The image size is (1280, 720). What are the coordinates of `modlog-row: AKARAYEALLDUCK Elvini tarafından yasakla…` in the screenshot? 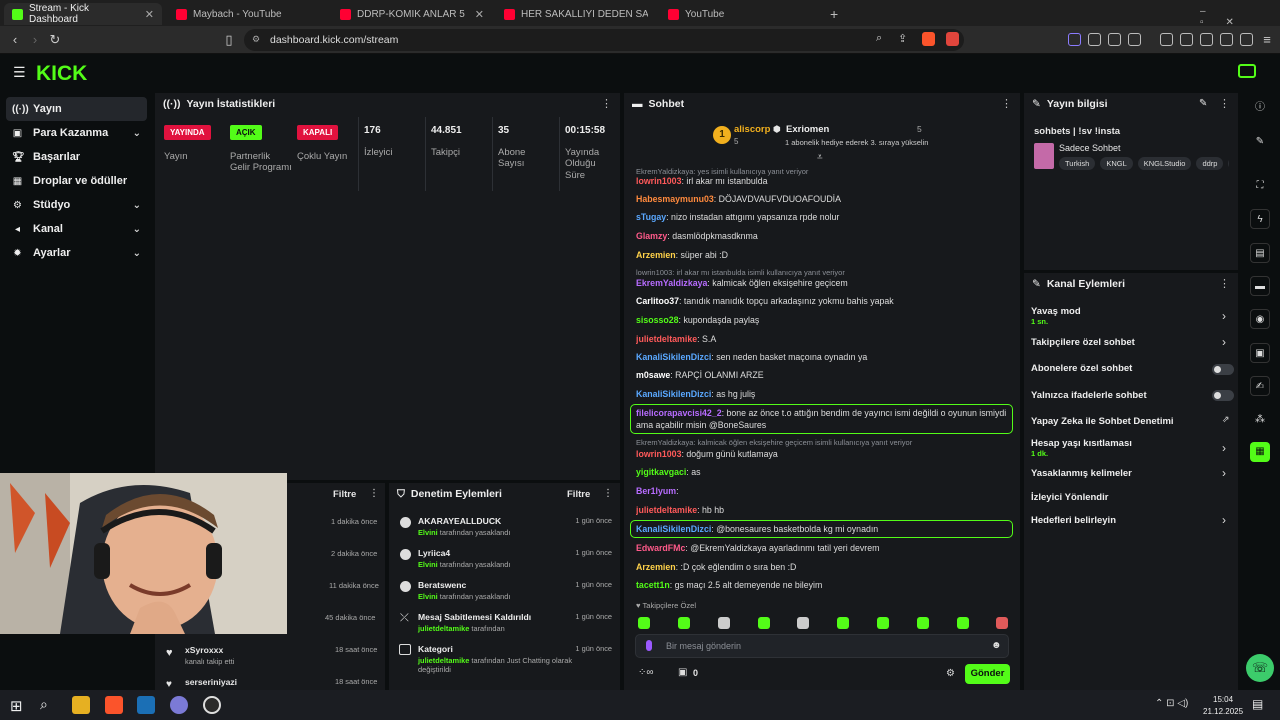 It's located at (507, 531).